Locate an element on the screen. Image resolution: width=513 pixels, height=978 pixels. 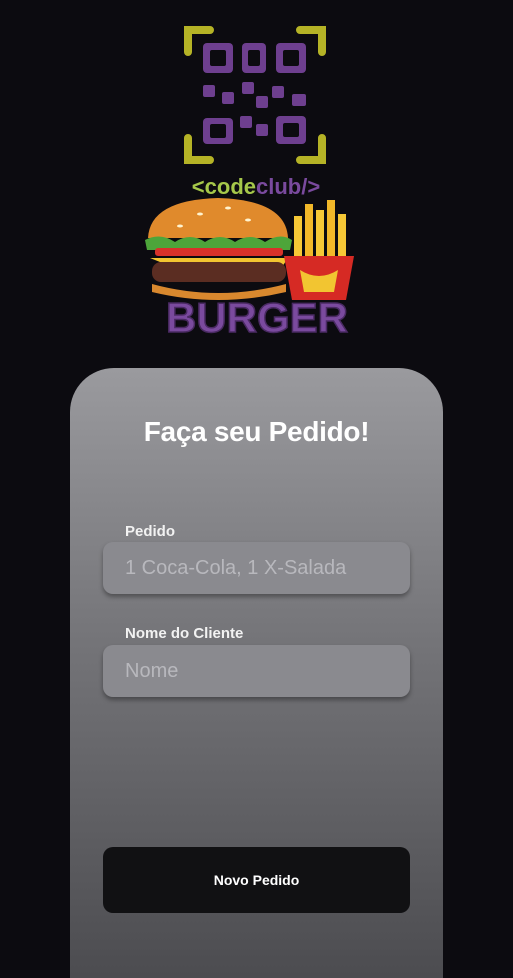
form-title: Faça seu Pedido! is located at coordinates (256, 431).